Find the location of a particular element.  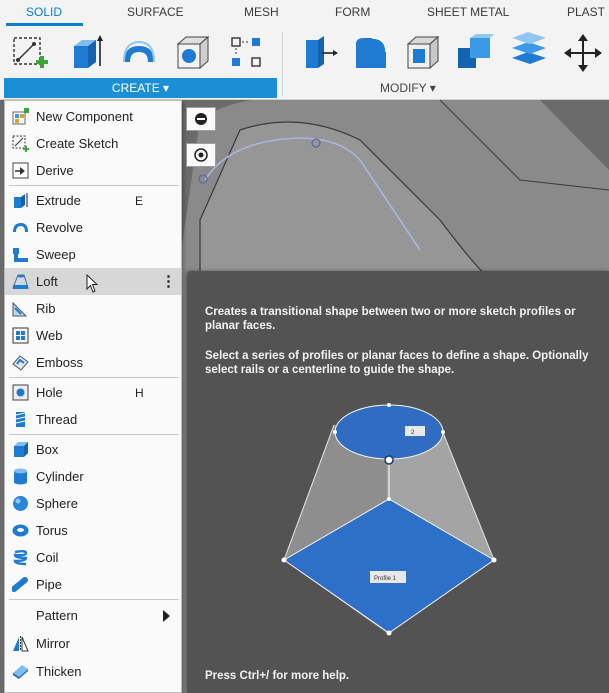

rectangular-pattern-icon is located at coordinates (247, 53).